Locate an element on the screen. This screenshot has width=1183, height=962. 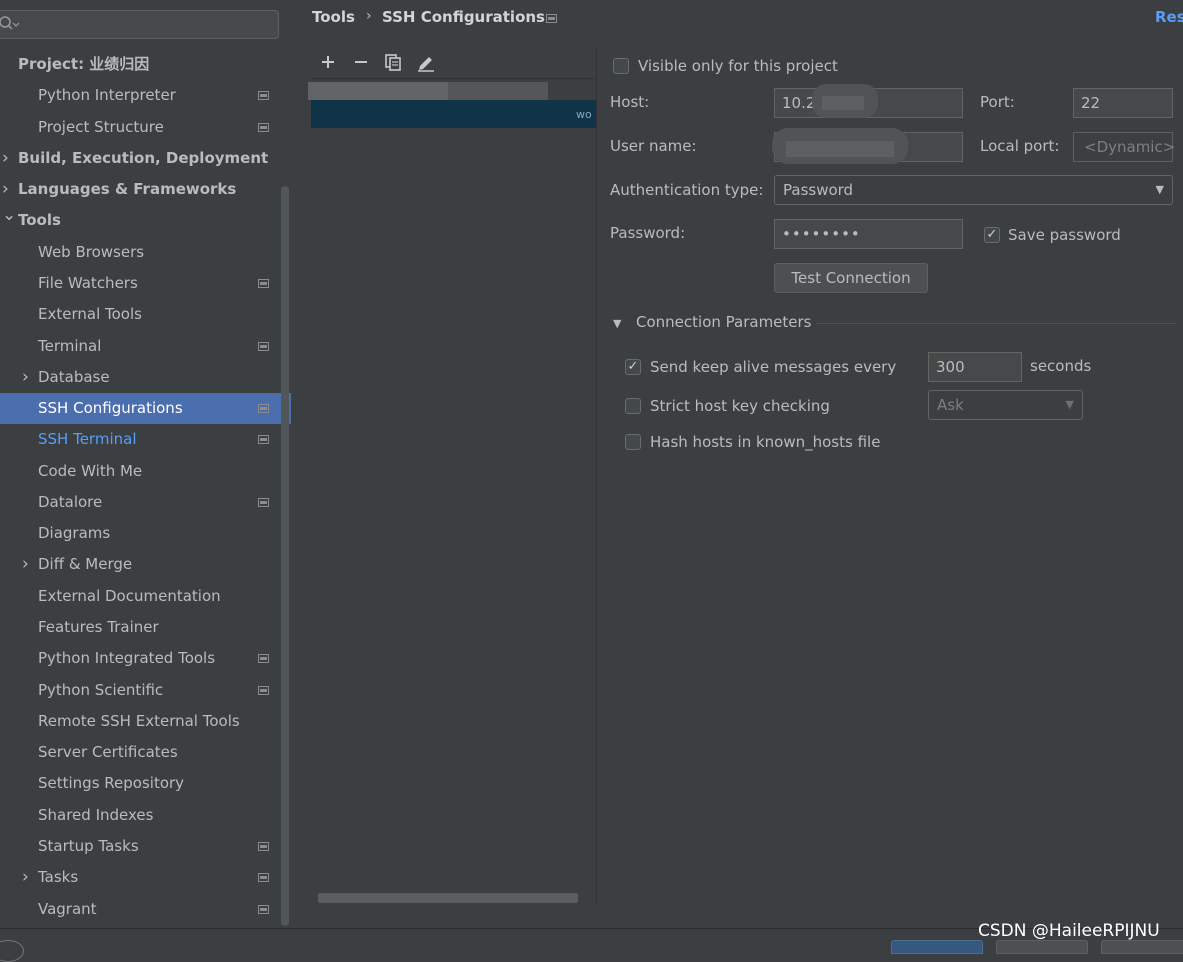
connection-parameters-title: Connection Parameters is located at coordinates (724, 322).